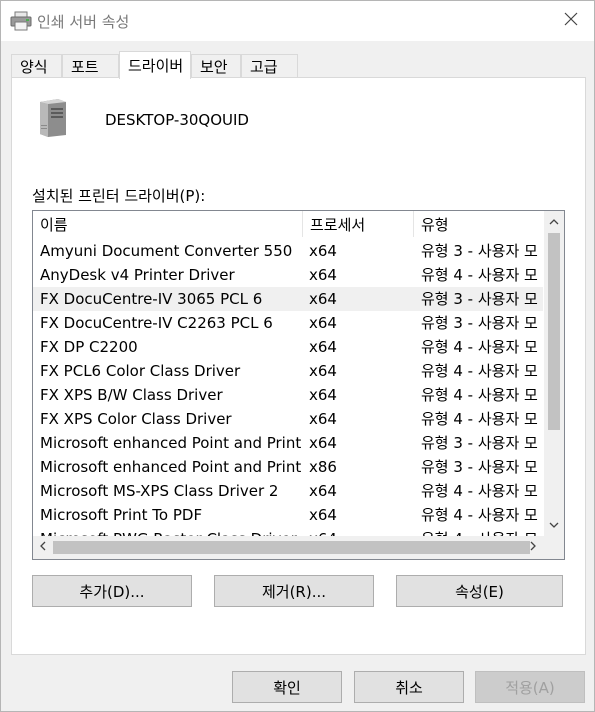 Image resolution: width=595 pixels, height=712 pixels. I want to click on driver-name-cell: Microsoft PWG Raster Class Driver, so click(171, 531).